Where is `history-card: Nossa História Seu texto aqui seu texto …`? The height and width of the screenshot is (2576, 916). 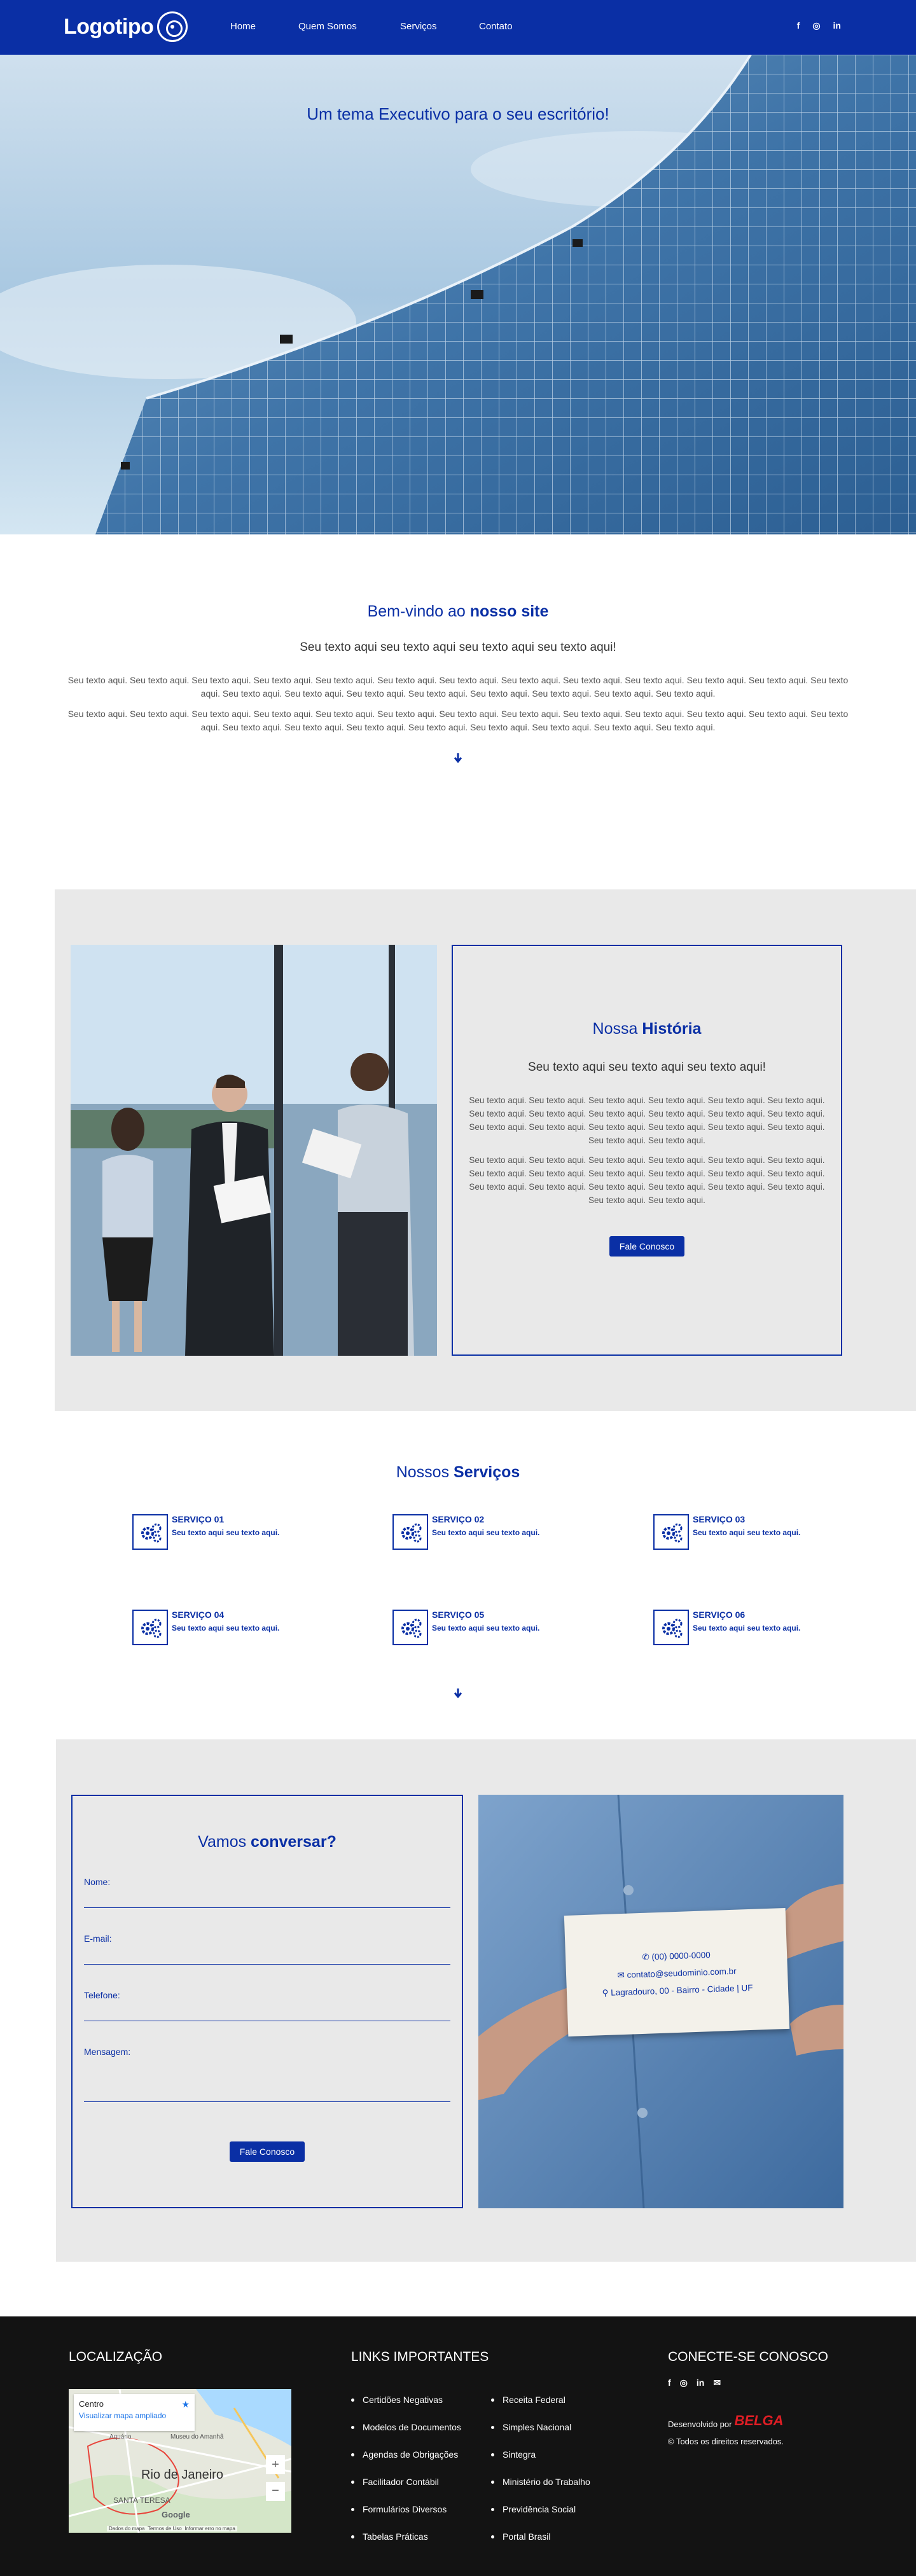
history-card: Nossa História Seu texto aqui seu texto … is located at coordinates (647, 1150).